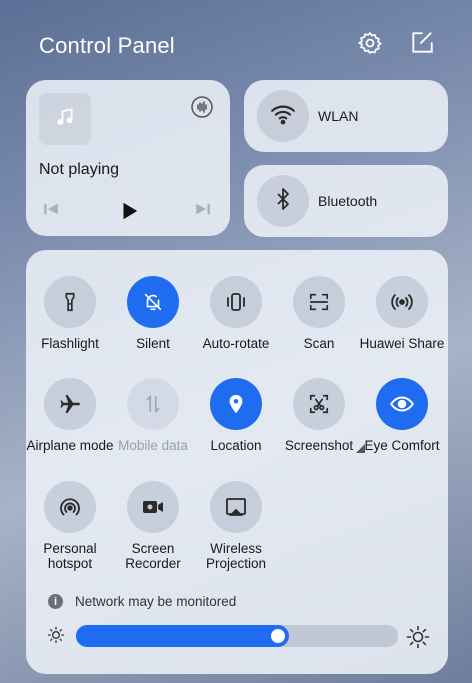 The image size is (472, 683). What do you see at coordinates (278, 636) in the screenshot?
I see `brightness-thumb` at bounding box center [278, 636].